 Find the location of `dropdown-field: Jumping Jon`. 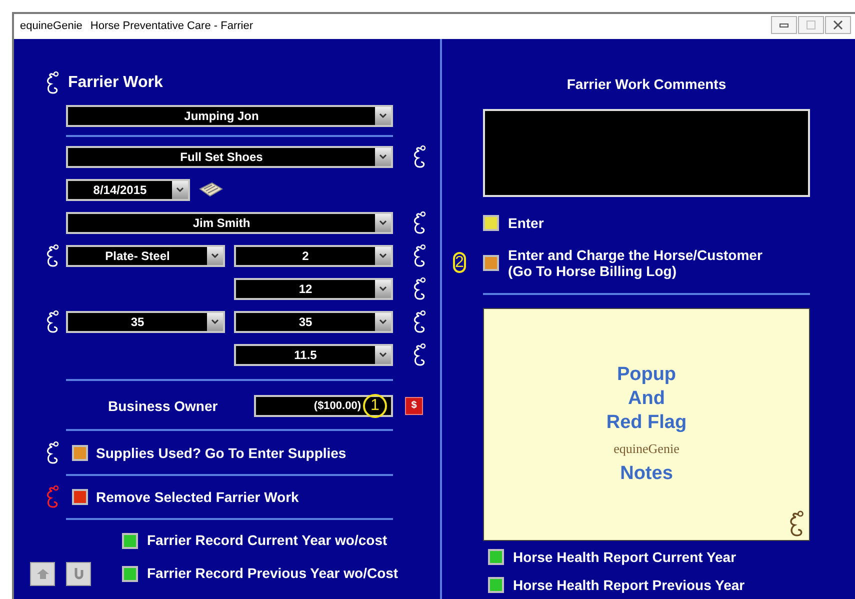

dropdown-field: Jumping Jon is located at coordinates (229, 115).